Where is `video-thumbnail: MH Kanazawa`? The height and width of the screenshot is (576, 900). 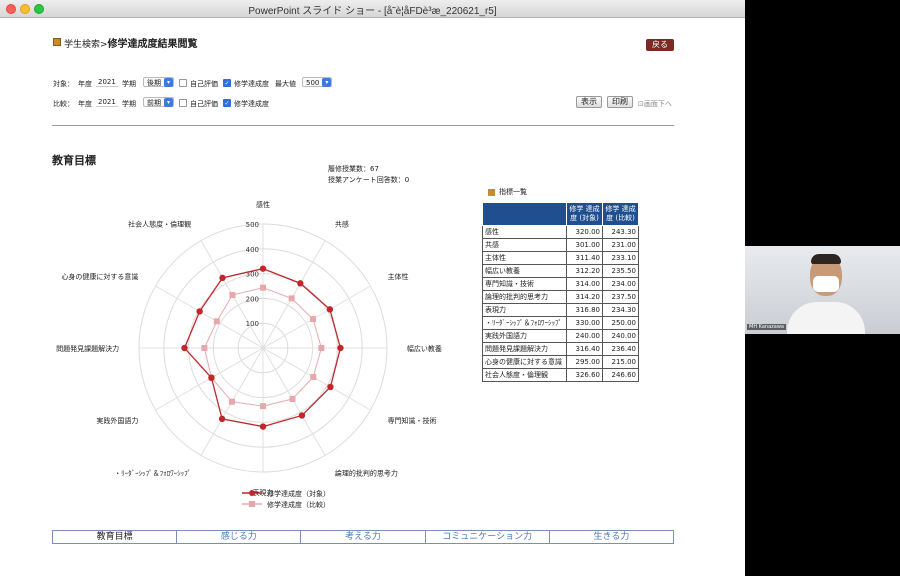
video-thumbnail: MH Kanazawa is located at coordinates (822, 290).